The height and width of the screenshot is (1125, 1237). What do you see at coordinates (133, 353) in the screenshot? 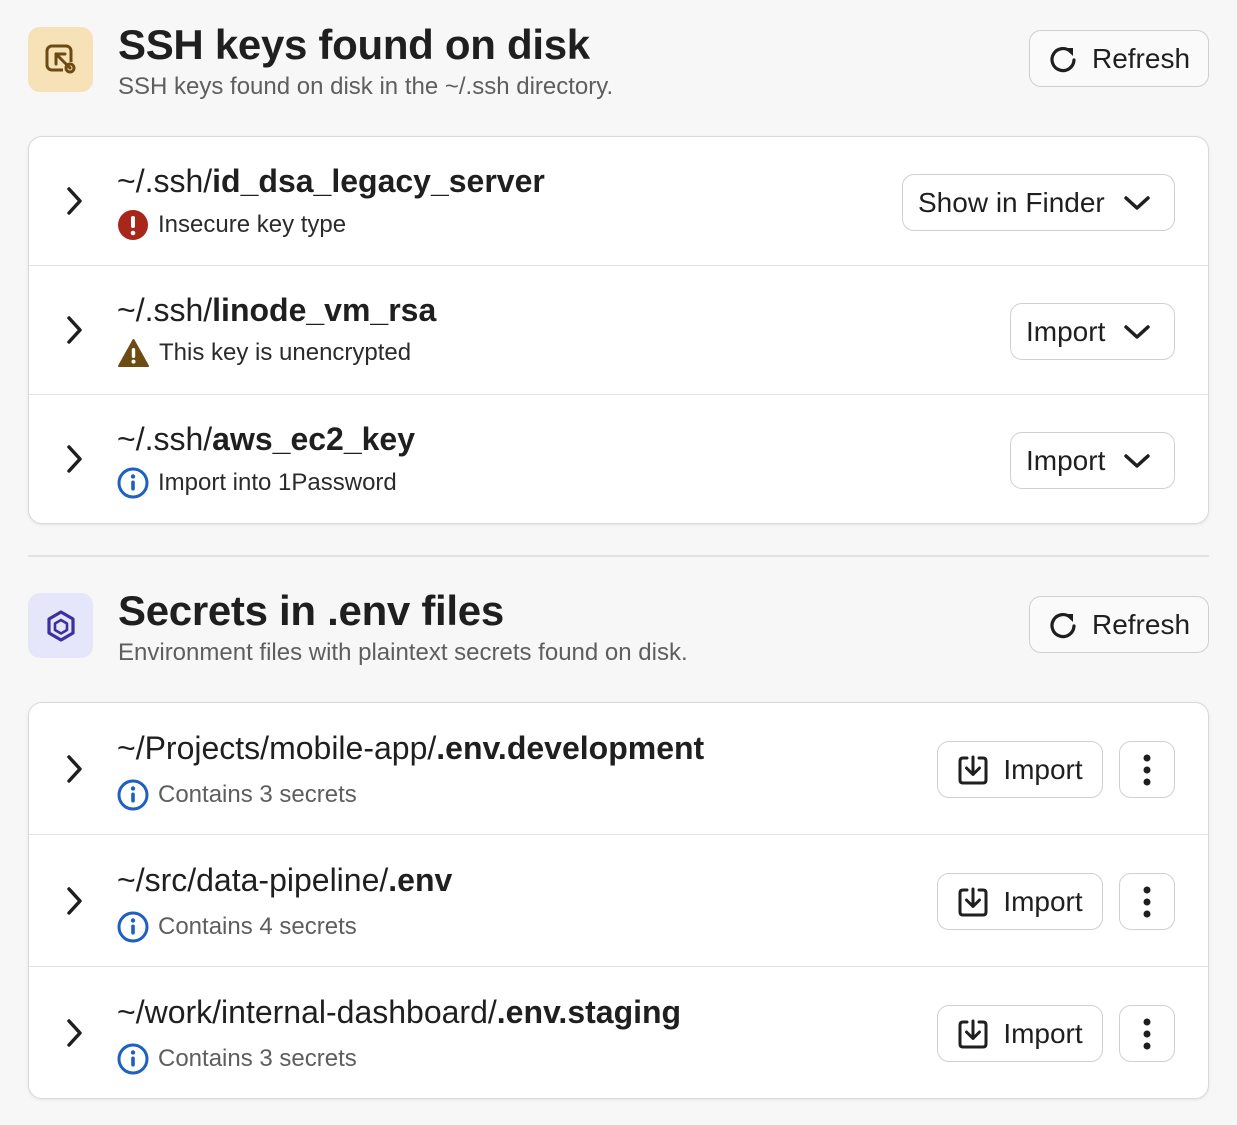
I see `warning-icon` at bounding box center [133, 353].